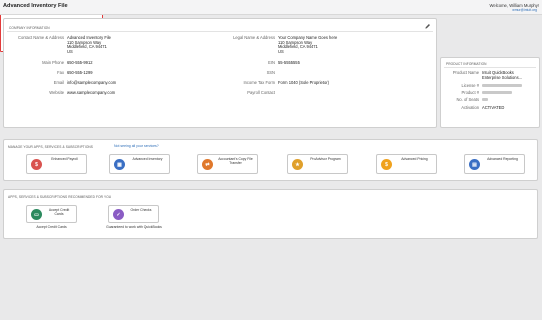 The height and width of the screenshot is (320, 542). I want to click on tile-proadvisor: ★ ProAdvisor Program, so click(317, 164).